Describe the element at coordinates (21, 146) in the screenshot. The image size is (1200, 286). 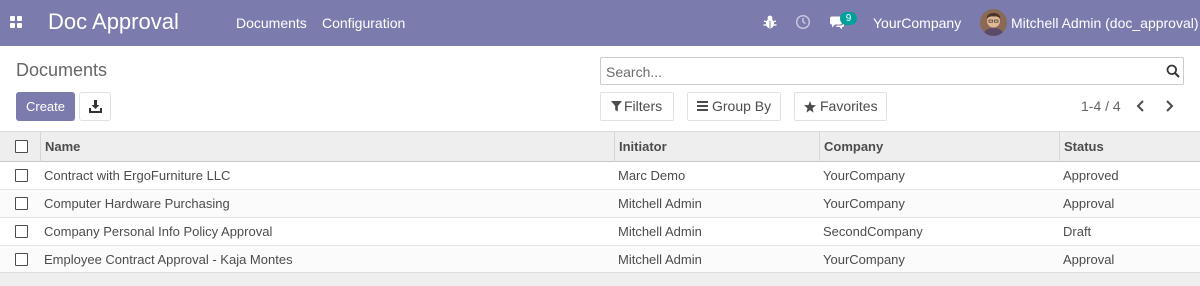
I see `select-all-checkbox` at that location.